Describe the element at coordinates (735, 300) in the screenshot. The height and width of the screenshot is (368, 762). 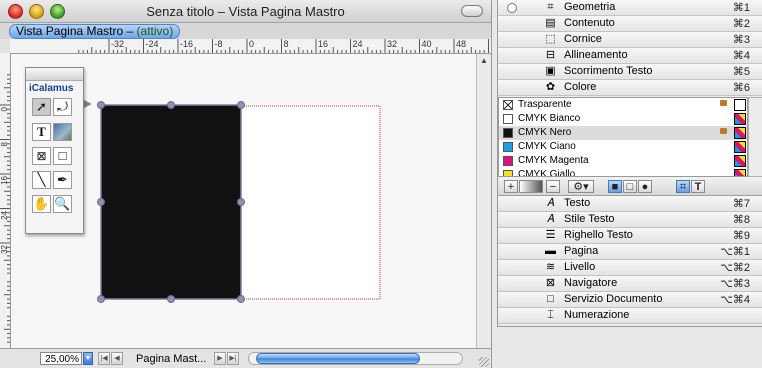
I see `keyboard-shortcut: ⌥⌘4` at that location.